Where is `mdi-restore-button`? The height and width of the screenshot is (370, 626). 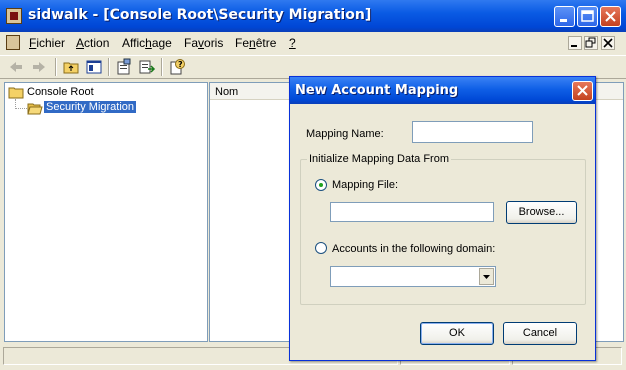 mdi-restore-button is located at coordinates (591, 43).